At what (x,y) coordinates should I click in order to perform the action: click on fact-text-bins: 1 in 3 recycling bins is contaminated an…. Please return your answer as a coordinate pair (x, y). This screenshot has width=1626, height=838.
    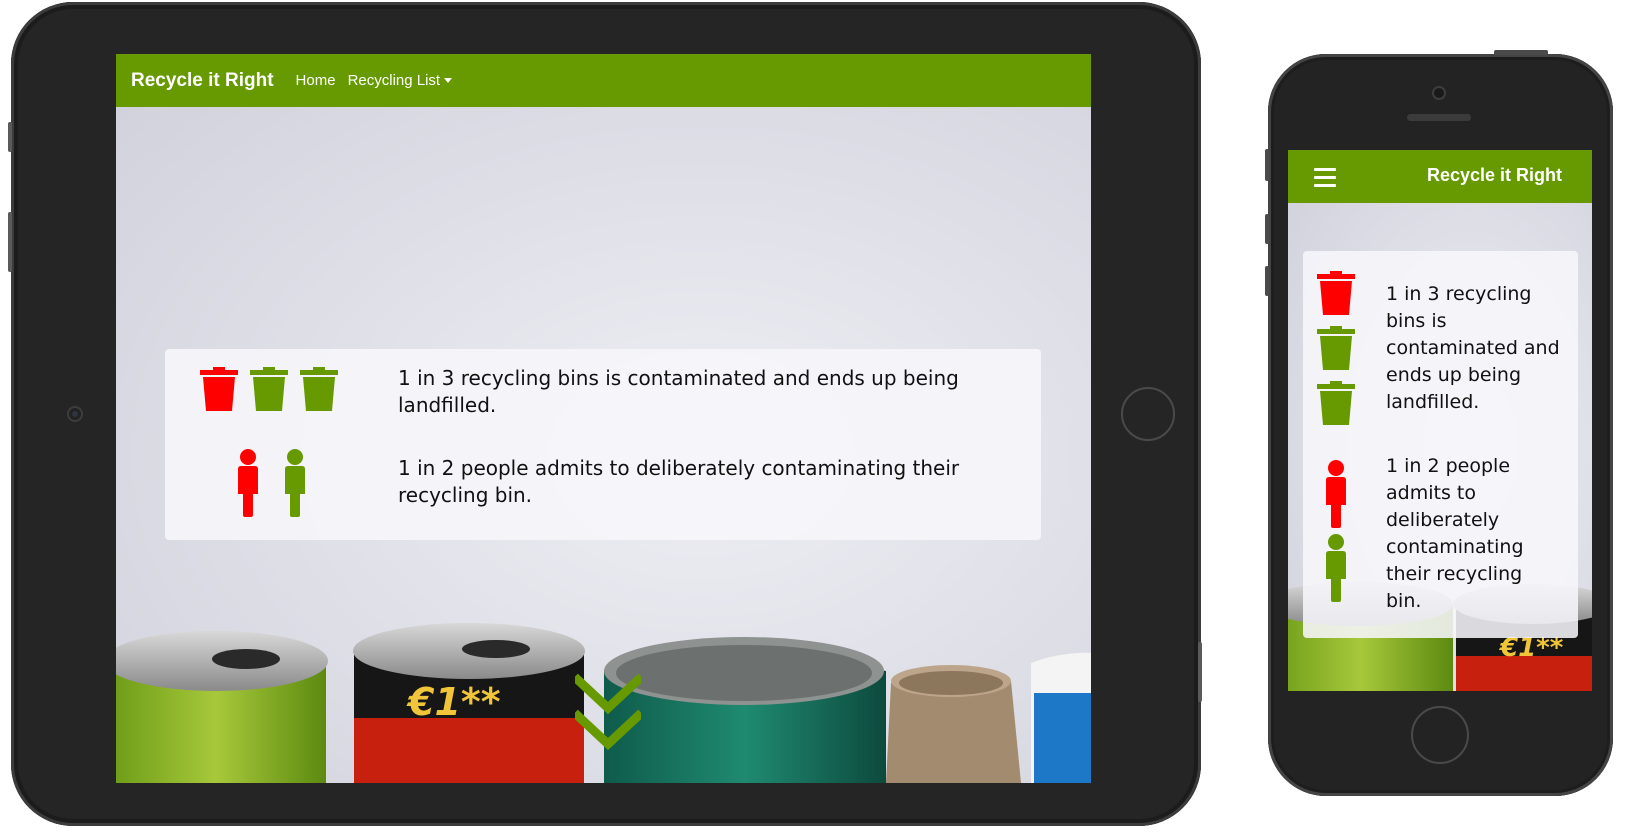
    Looking at the image, I should click on (678, 391).